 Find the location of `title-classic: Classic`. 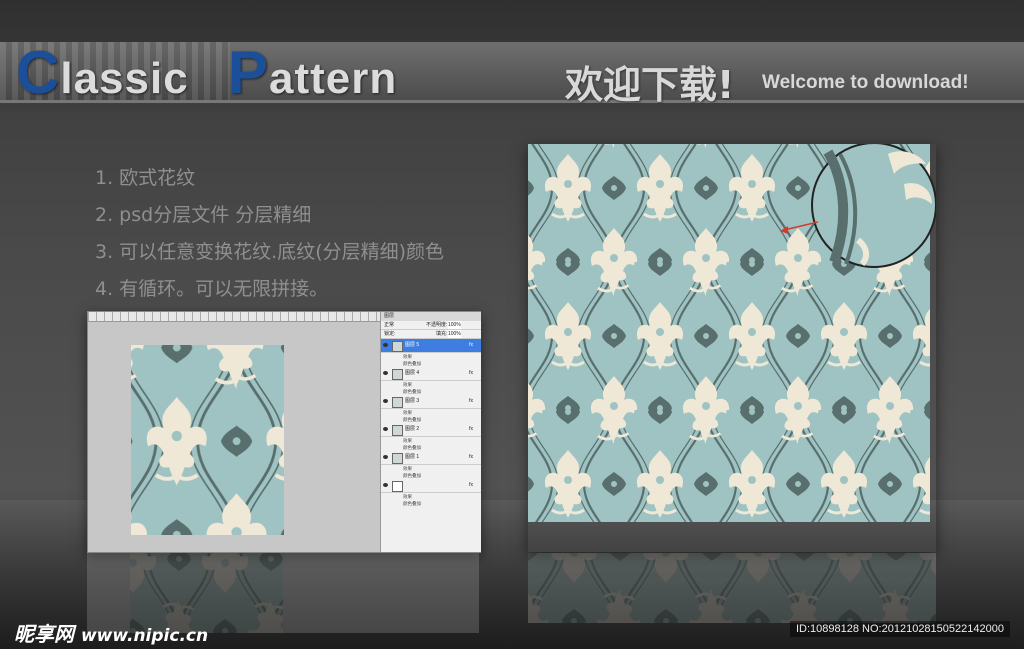

title-classic: Classic is located at coordinates (102, 72).